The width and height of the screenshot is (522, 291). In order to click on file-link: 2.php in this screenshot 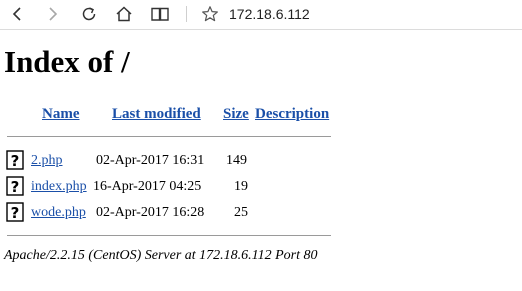, I will do `click(47, 161)`.